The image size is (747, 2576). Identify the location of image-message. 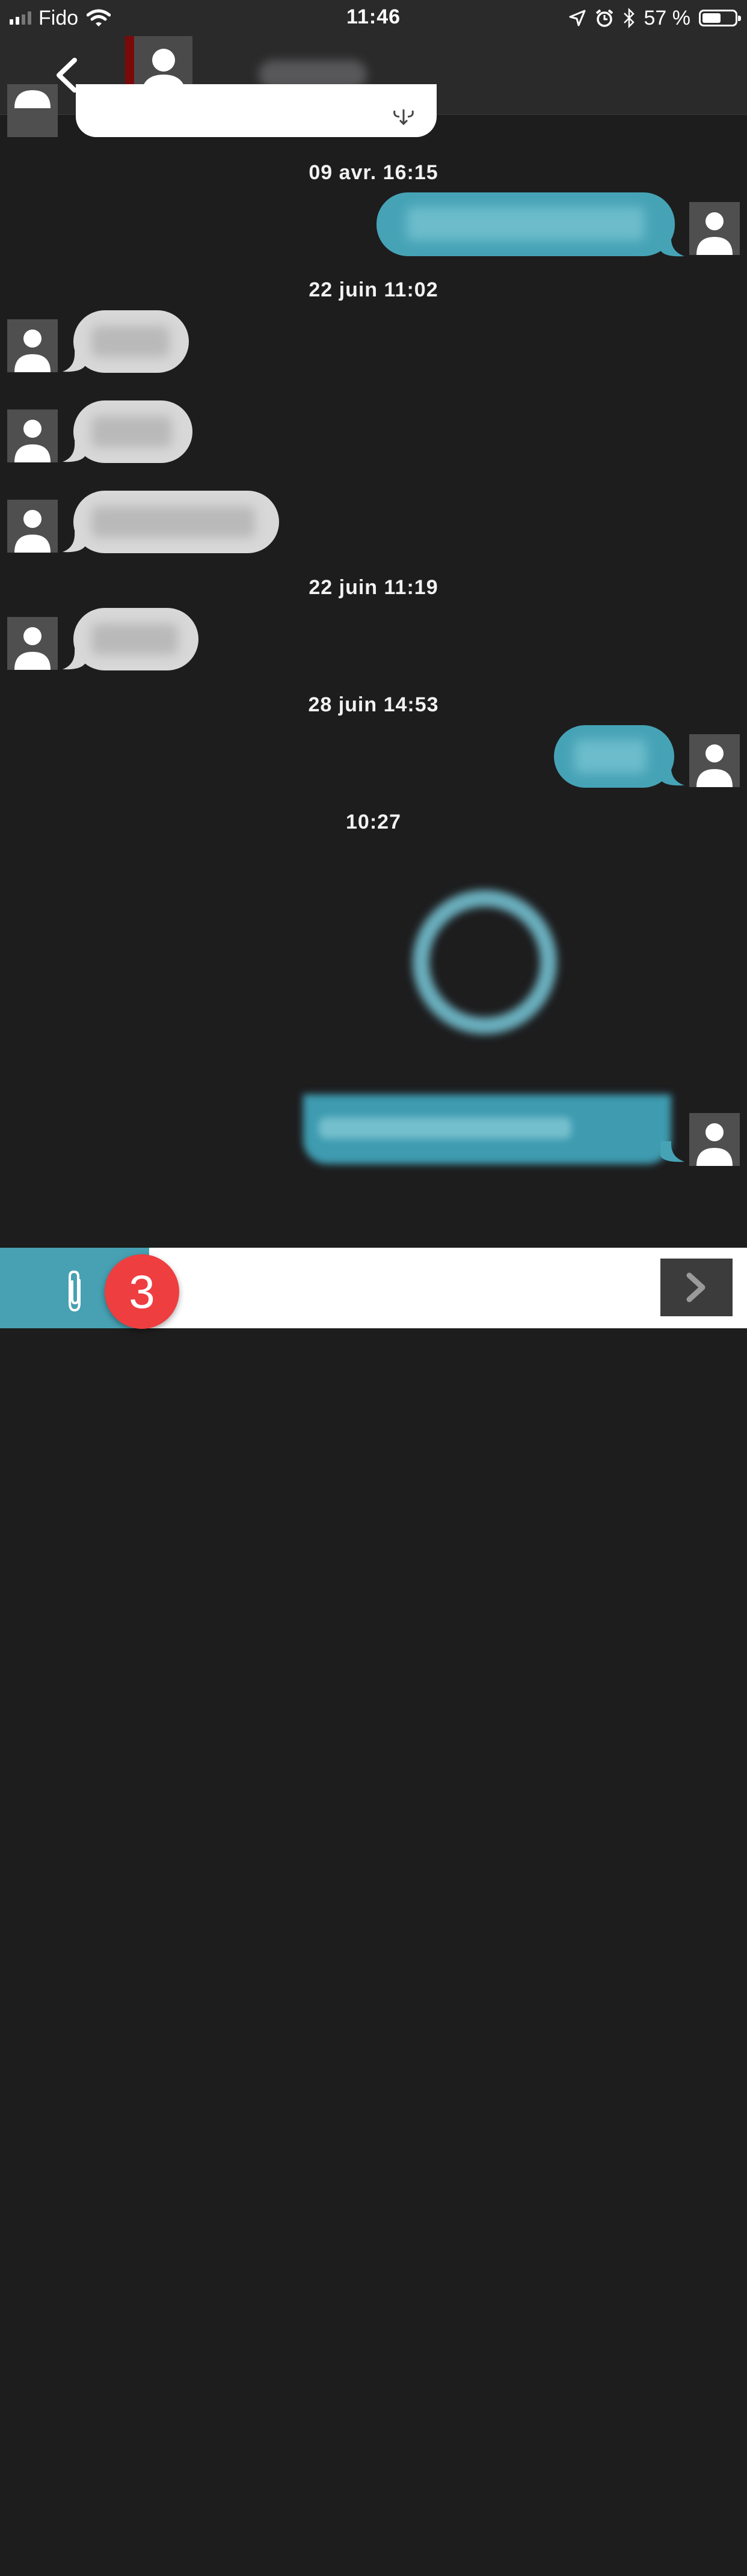
(487, 1004).